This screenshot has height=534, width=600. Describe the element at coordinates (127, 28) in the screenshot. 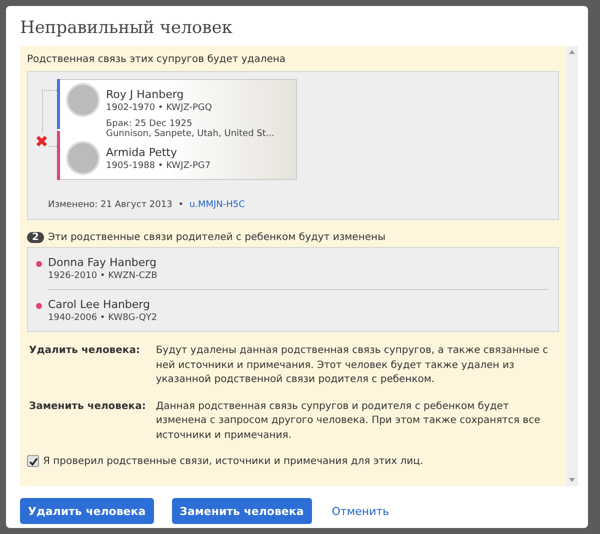

I see `dialog-title: Неправильный человек` at that location.